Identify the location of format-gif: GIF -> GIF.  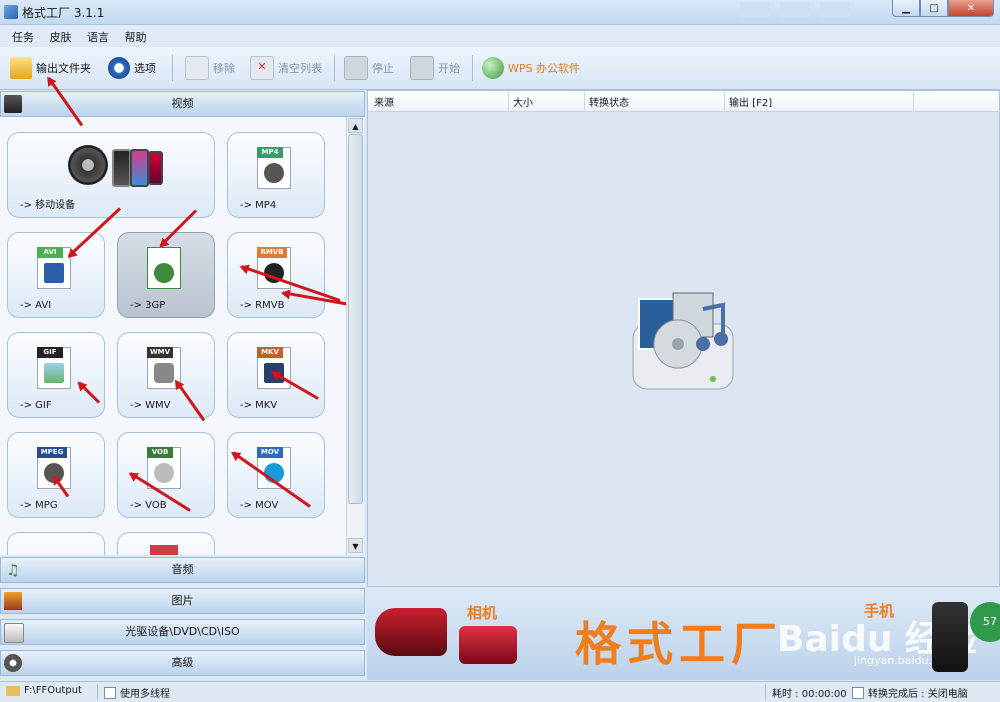
(56, 375).